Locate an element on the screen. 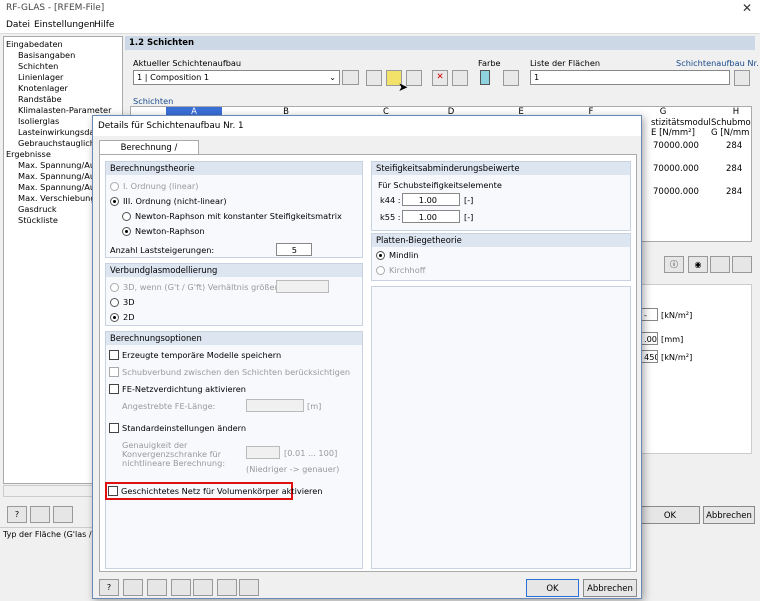  checkbox-label: Erzeugte temporäre Modelle speichern is located at coordinates (202, 355).